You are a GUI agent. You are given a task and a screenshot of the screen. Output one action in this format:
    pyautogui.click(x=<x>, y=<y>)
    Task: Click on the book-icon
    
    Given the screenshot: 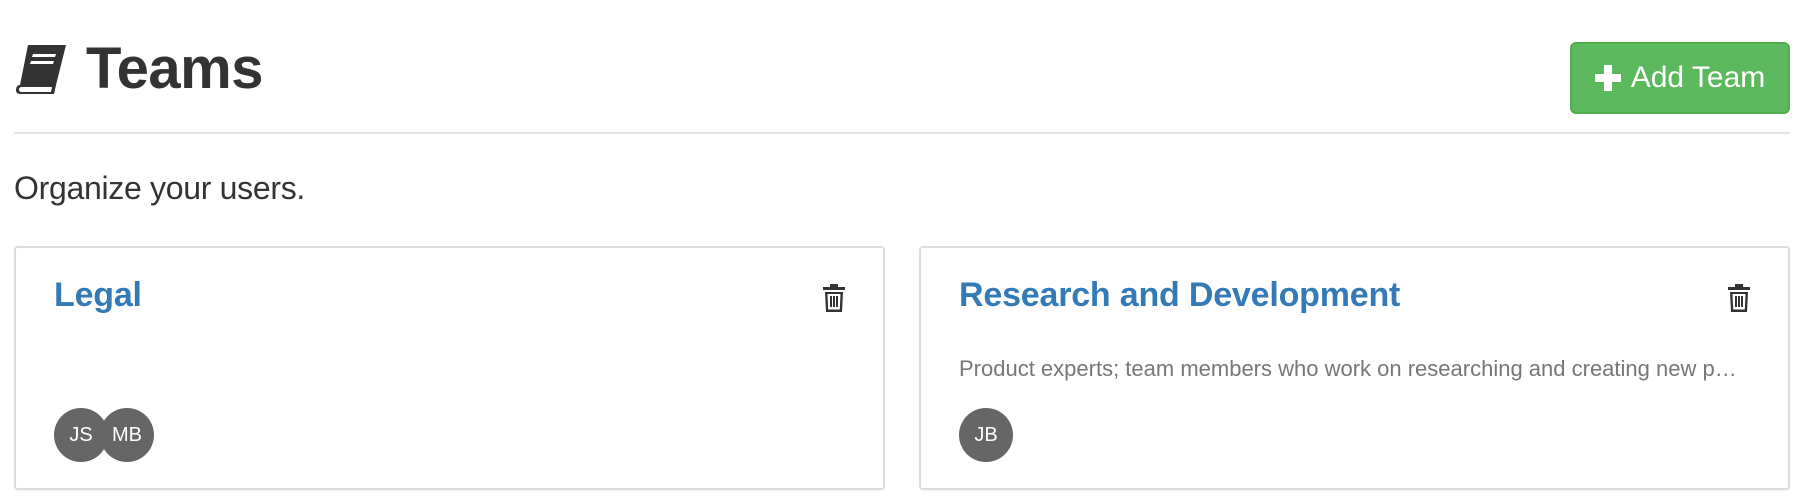 What is the action you would take?
    pyautogui.click(x=41, y=69)
    